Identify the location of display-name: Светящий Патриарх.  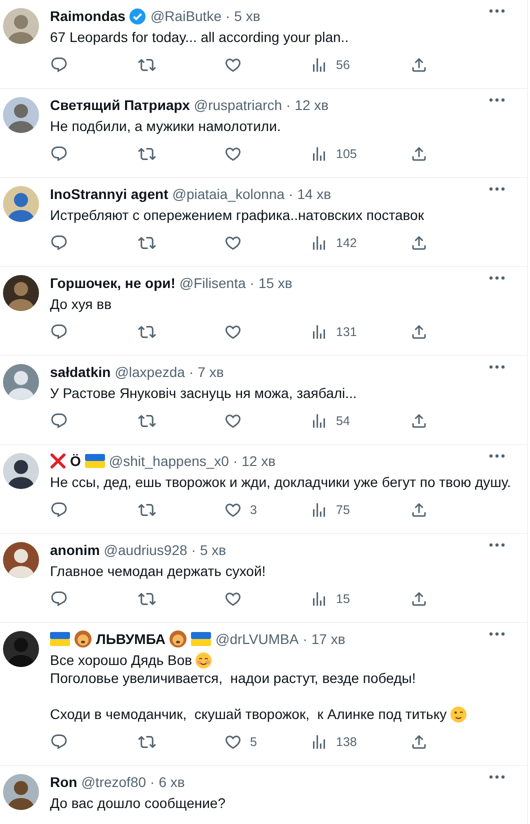
(120, 105).